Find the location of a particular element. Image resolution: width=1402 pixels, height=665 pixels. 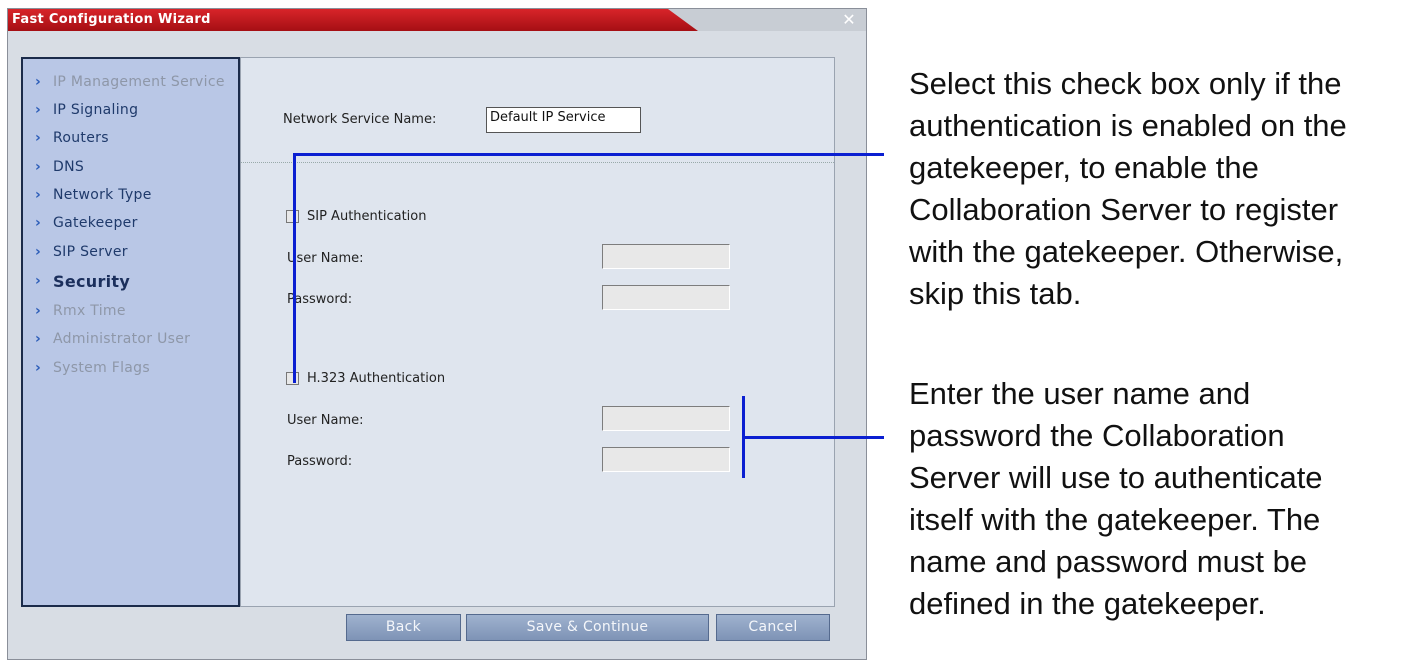

title-bar: Fast Configuration Wizard ✕ is located at coordinates (437, 20).